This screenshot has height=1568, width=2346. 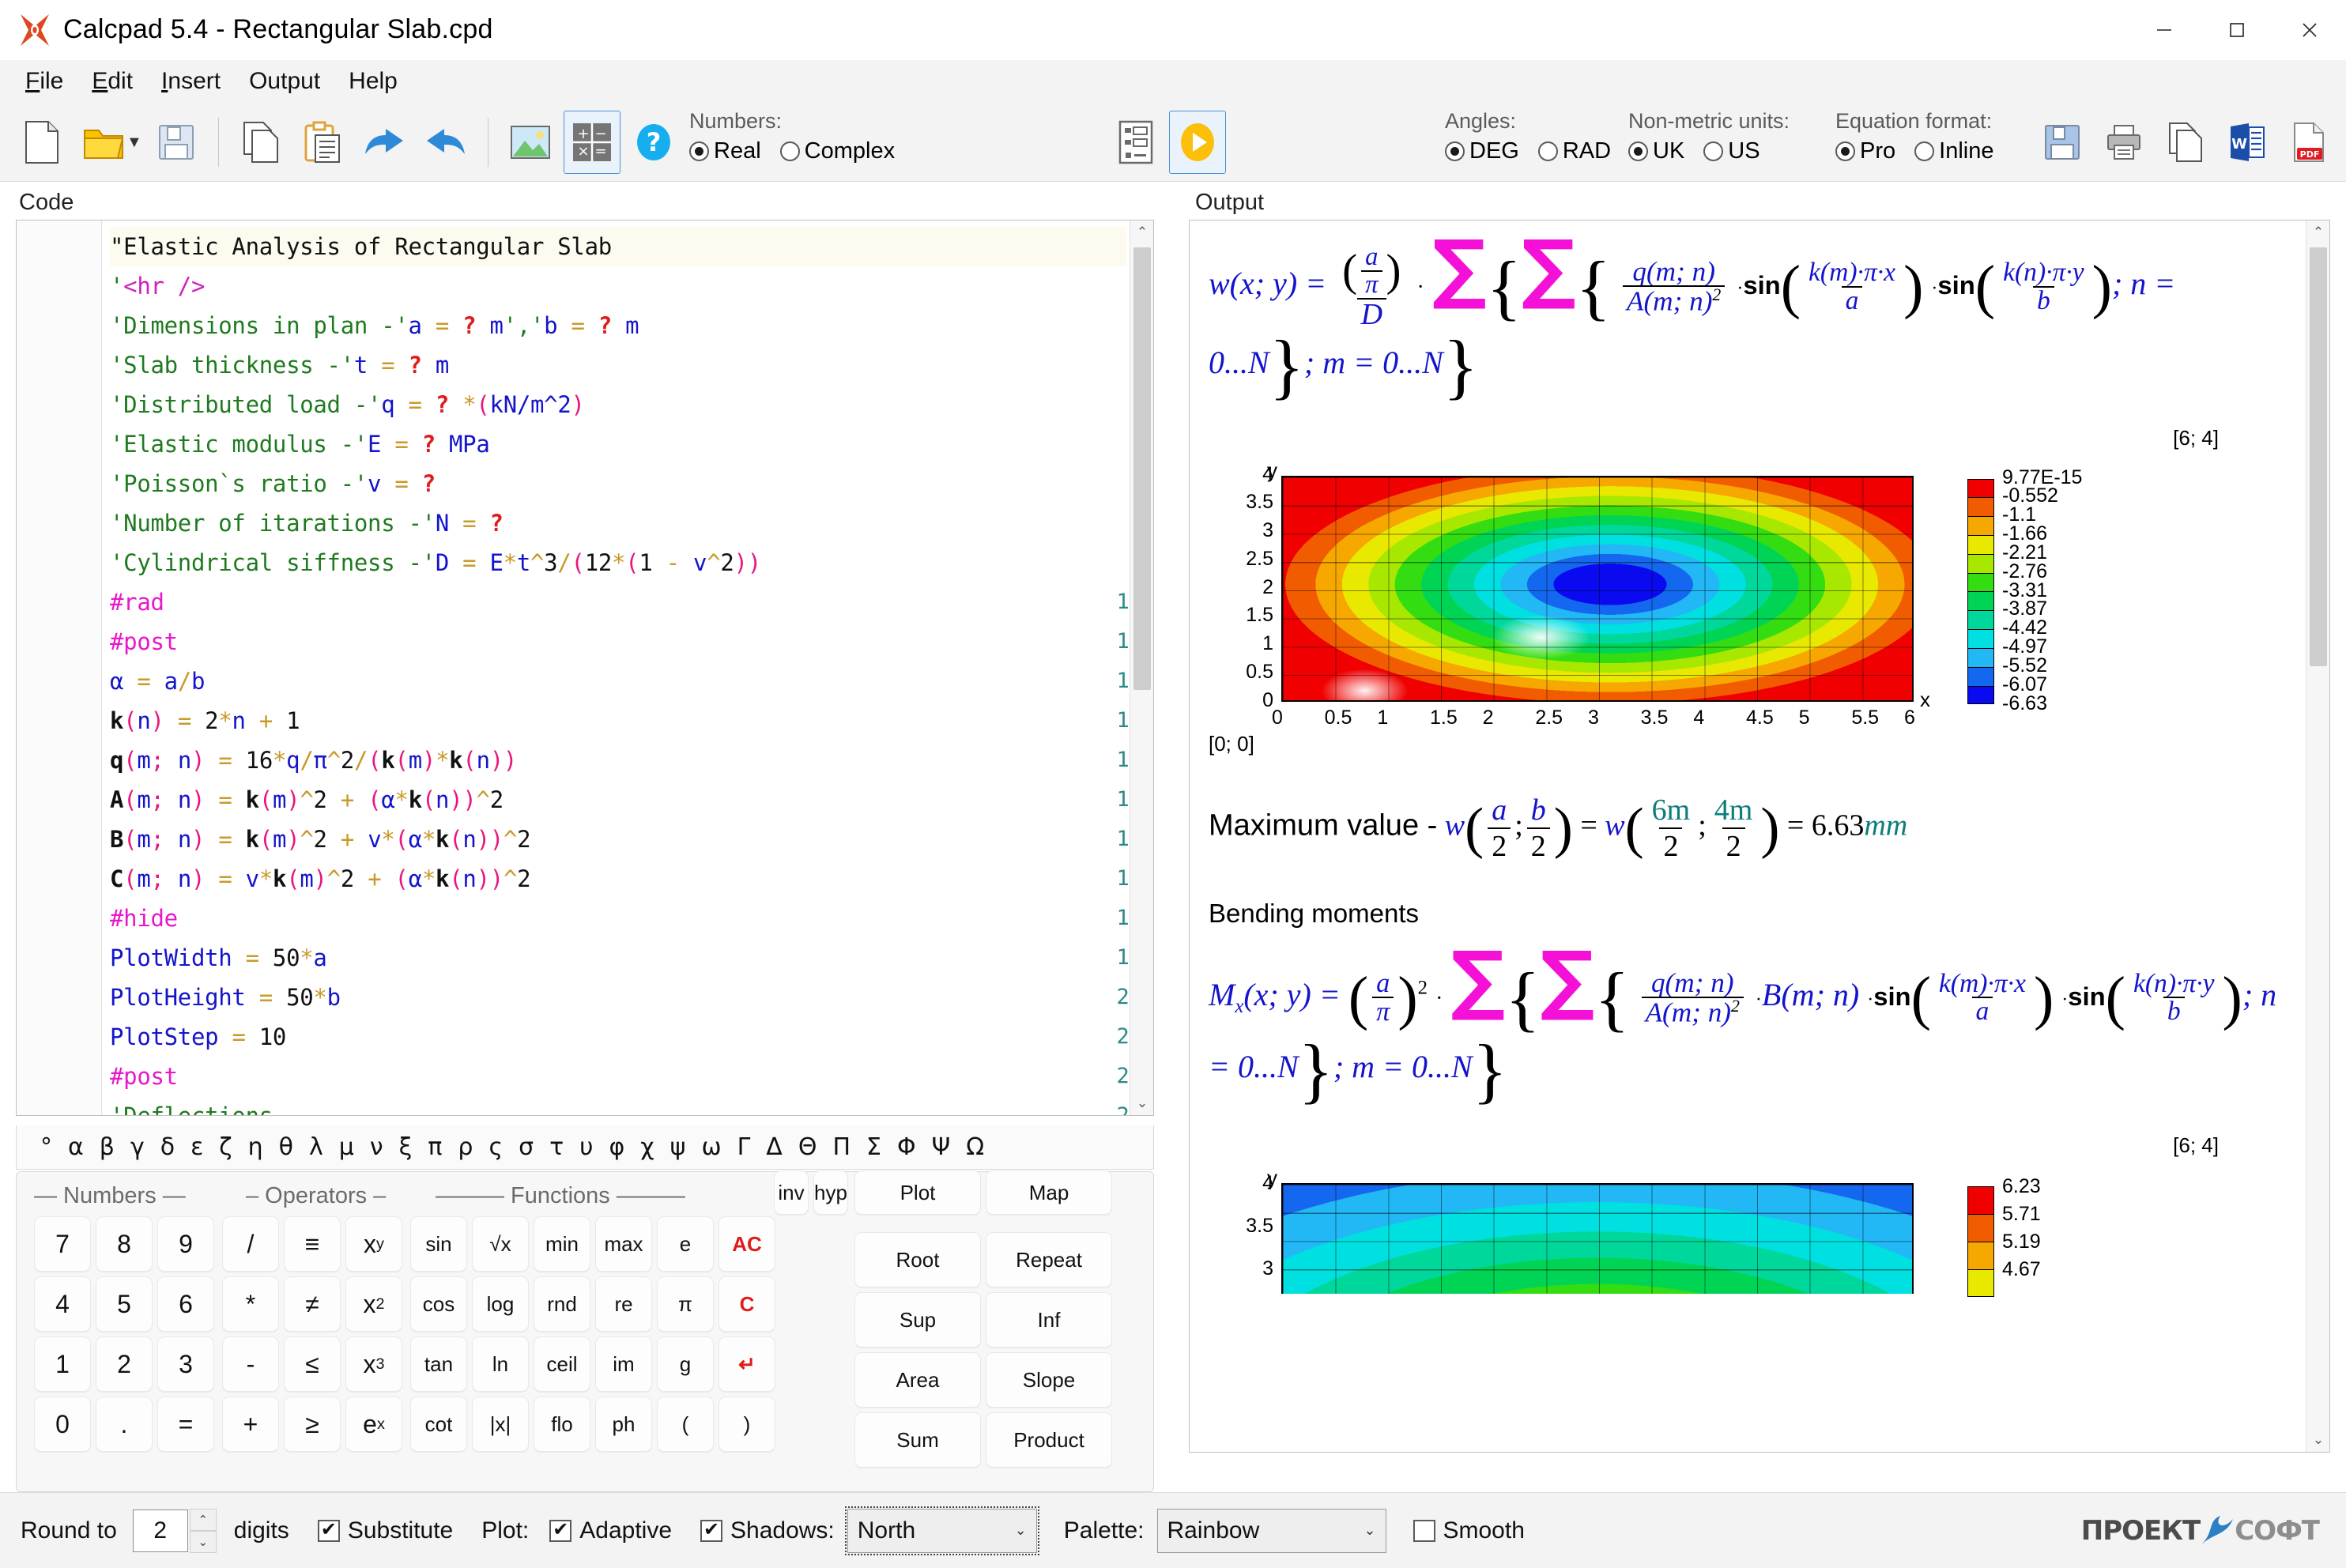 What do you see at coordinates (1197, 142) in the screenshot?
I see `calculate-run-button` at bounding box center [1197, 142].